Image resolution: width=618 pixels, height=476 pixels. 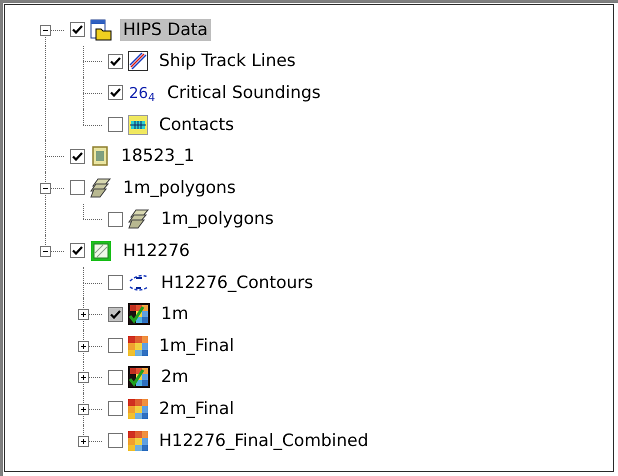 What do you see at coordinates (101, 29) in the screenshot?
I see `folder-icon` at bounding box center [101, 29].